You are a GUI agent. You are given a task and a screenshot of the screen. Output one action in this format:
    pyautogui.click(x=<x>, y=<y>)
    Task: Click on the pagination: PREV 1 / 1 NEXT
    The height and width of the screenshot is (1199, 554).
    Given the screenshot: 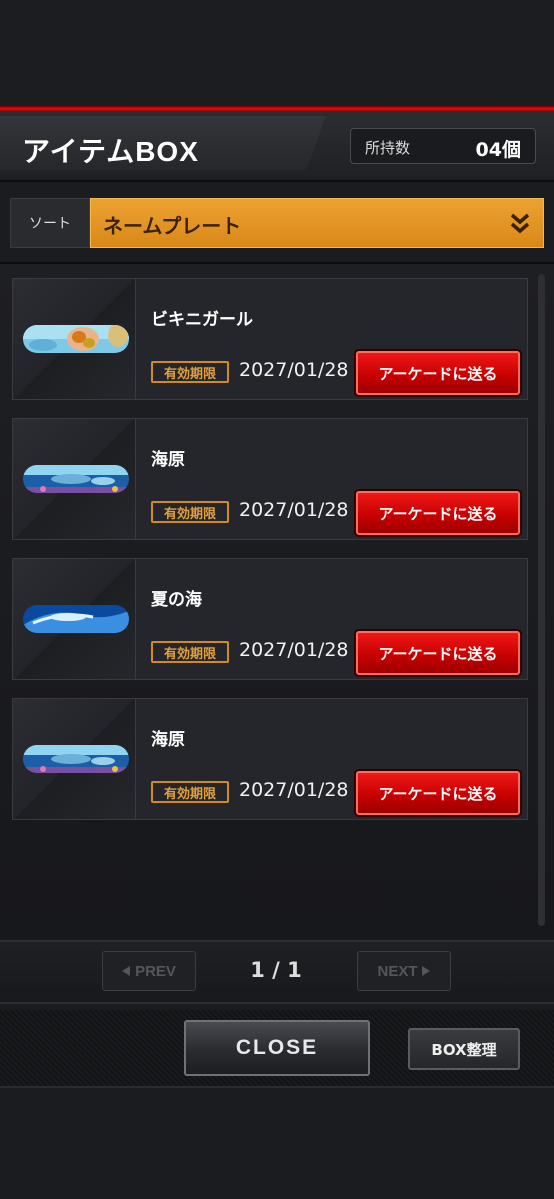 What is the action you would take?
    pyautogui.click(x=277, y=972)
    